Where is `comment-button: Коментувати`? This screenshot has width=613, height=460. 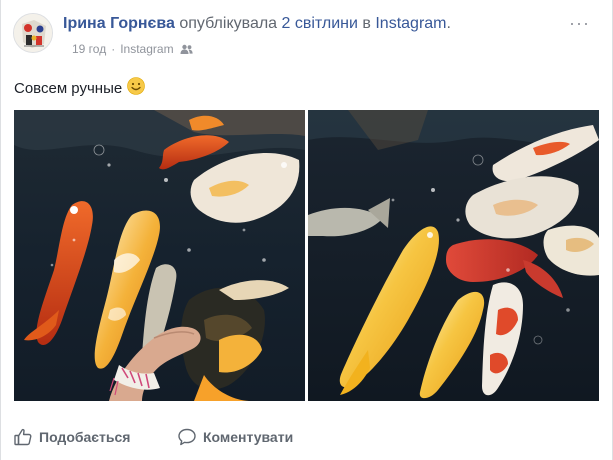 comment-button: Коментувати is located at coordinates (235, 437).